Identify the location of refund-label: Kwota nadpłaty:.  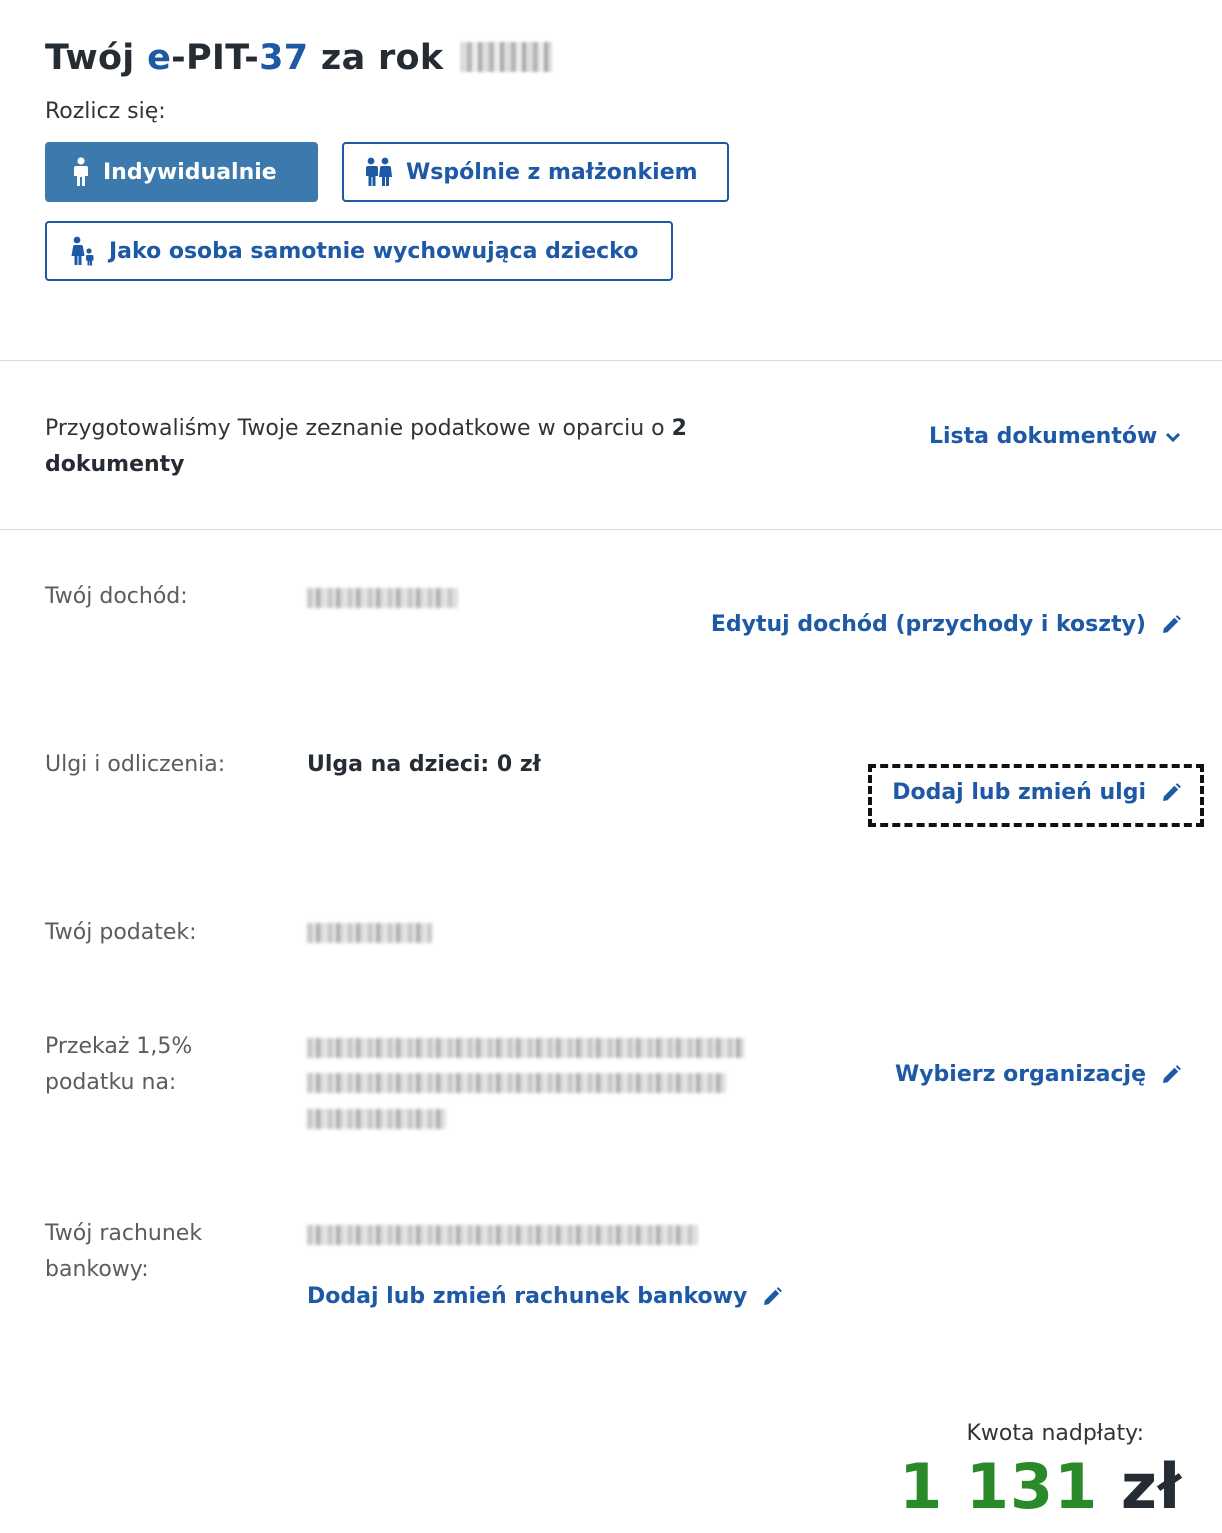
(1055, 1433).